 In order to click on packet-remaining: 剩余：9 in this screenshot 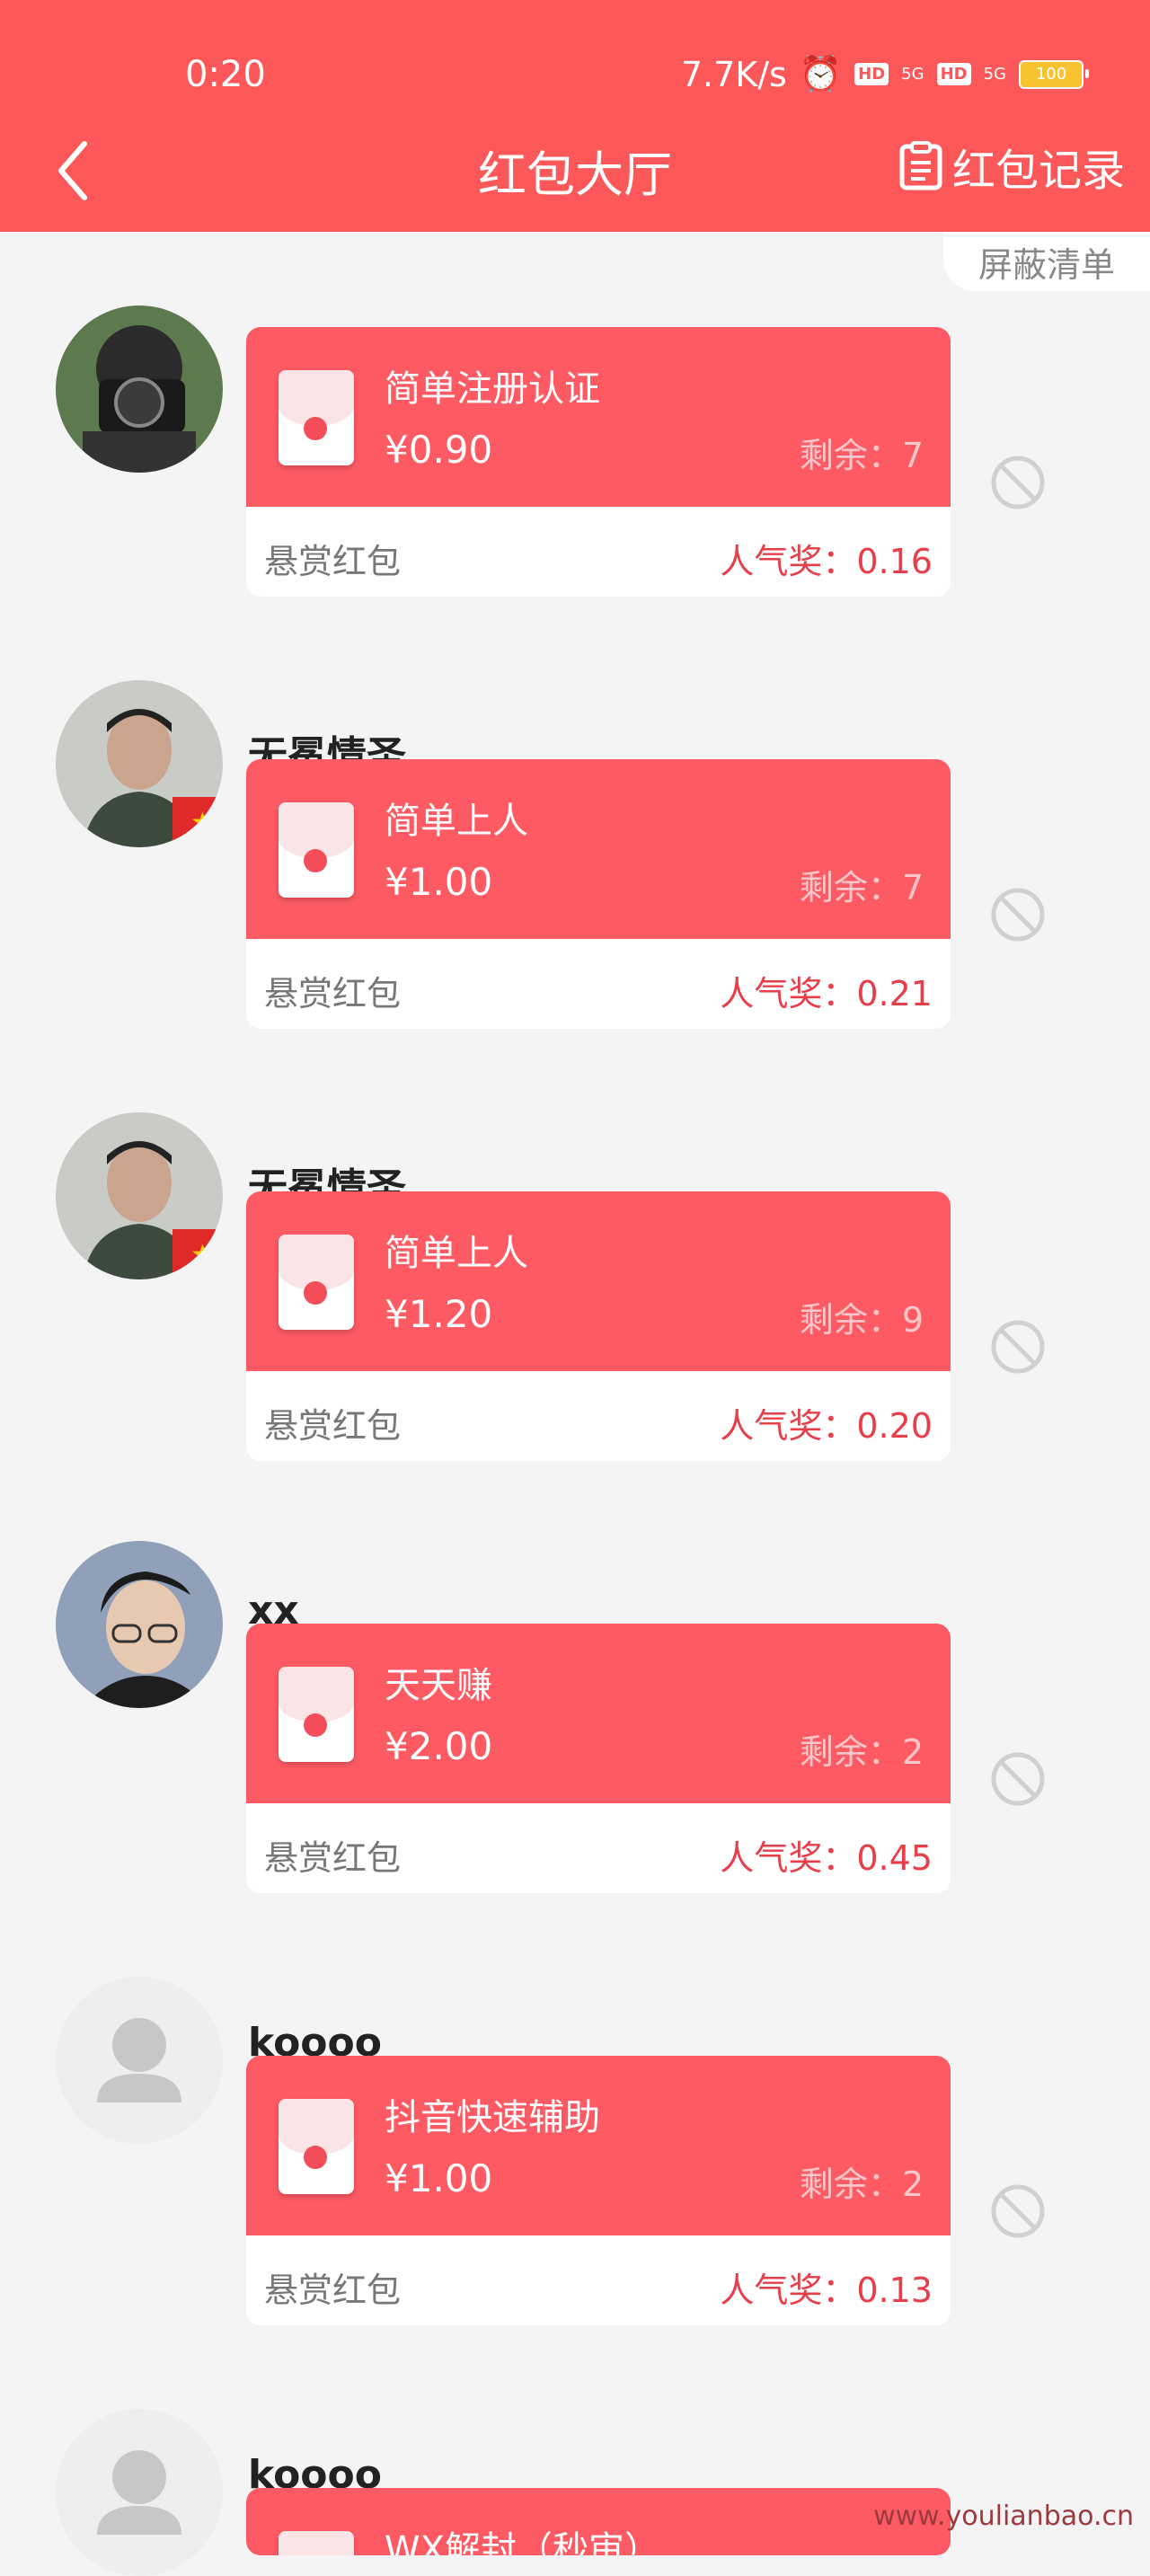, I will do `click(861, 1320)`.